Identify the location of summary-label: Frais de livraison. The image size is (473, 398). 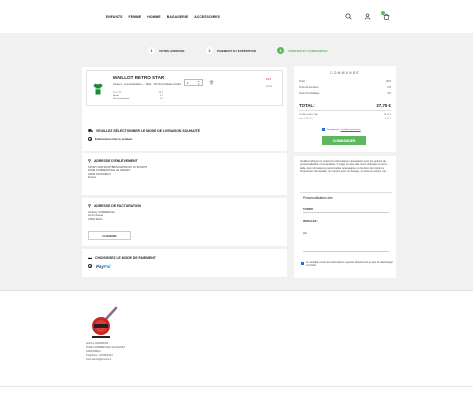
(309, 87).